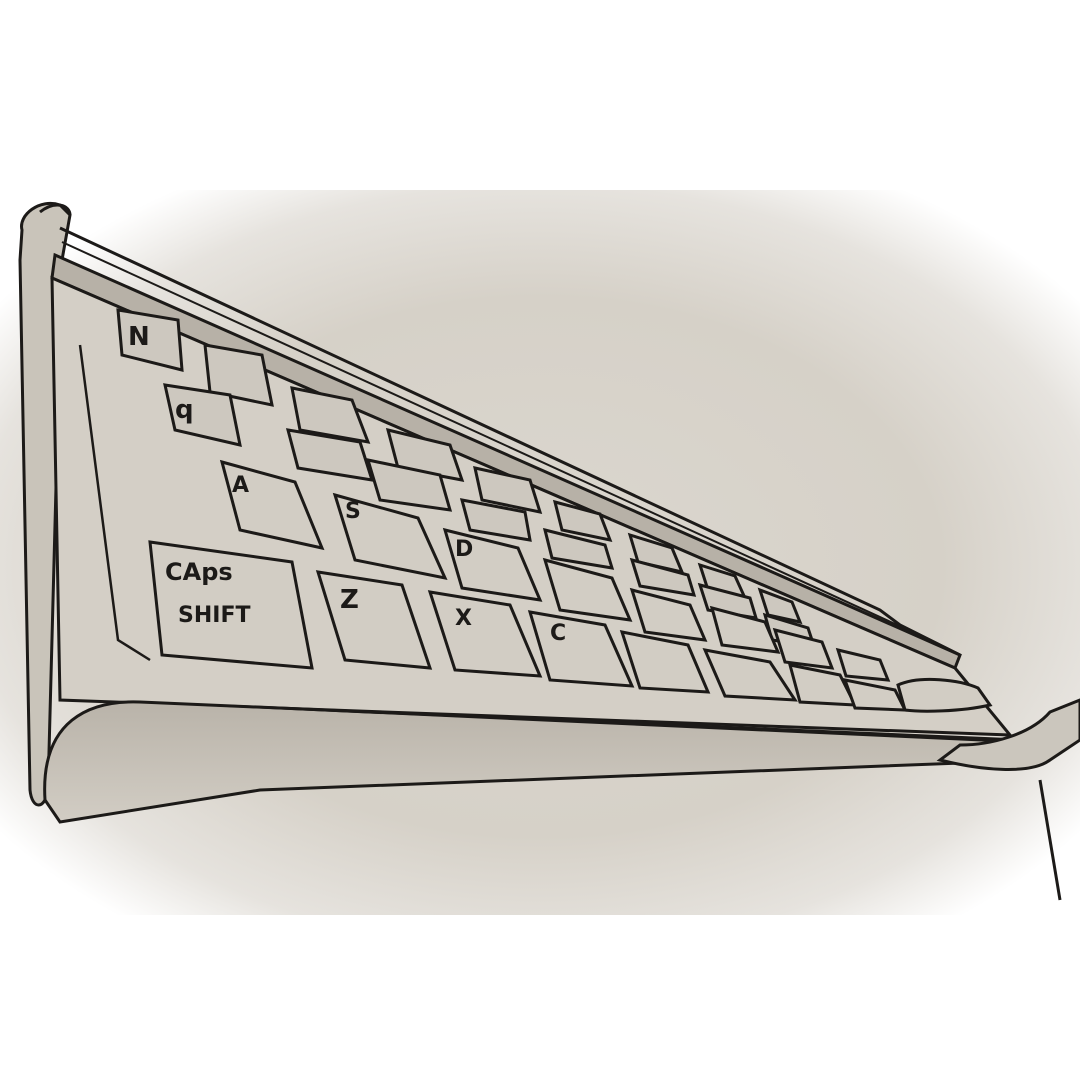 This screenshot has width=1080, height=1080. What do you see at coordinates (199, 572) in the screenshot?
I see `key-label-caps: CAps` at bounding box center [199, 572].